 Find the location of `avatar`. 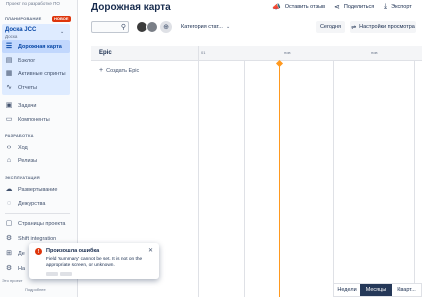

avatar is located at coordinates (152, 27).